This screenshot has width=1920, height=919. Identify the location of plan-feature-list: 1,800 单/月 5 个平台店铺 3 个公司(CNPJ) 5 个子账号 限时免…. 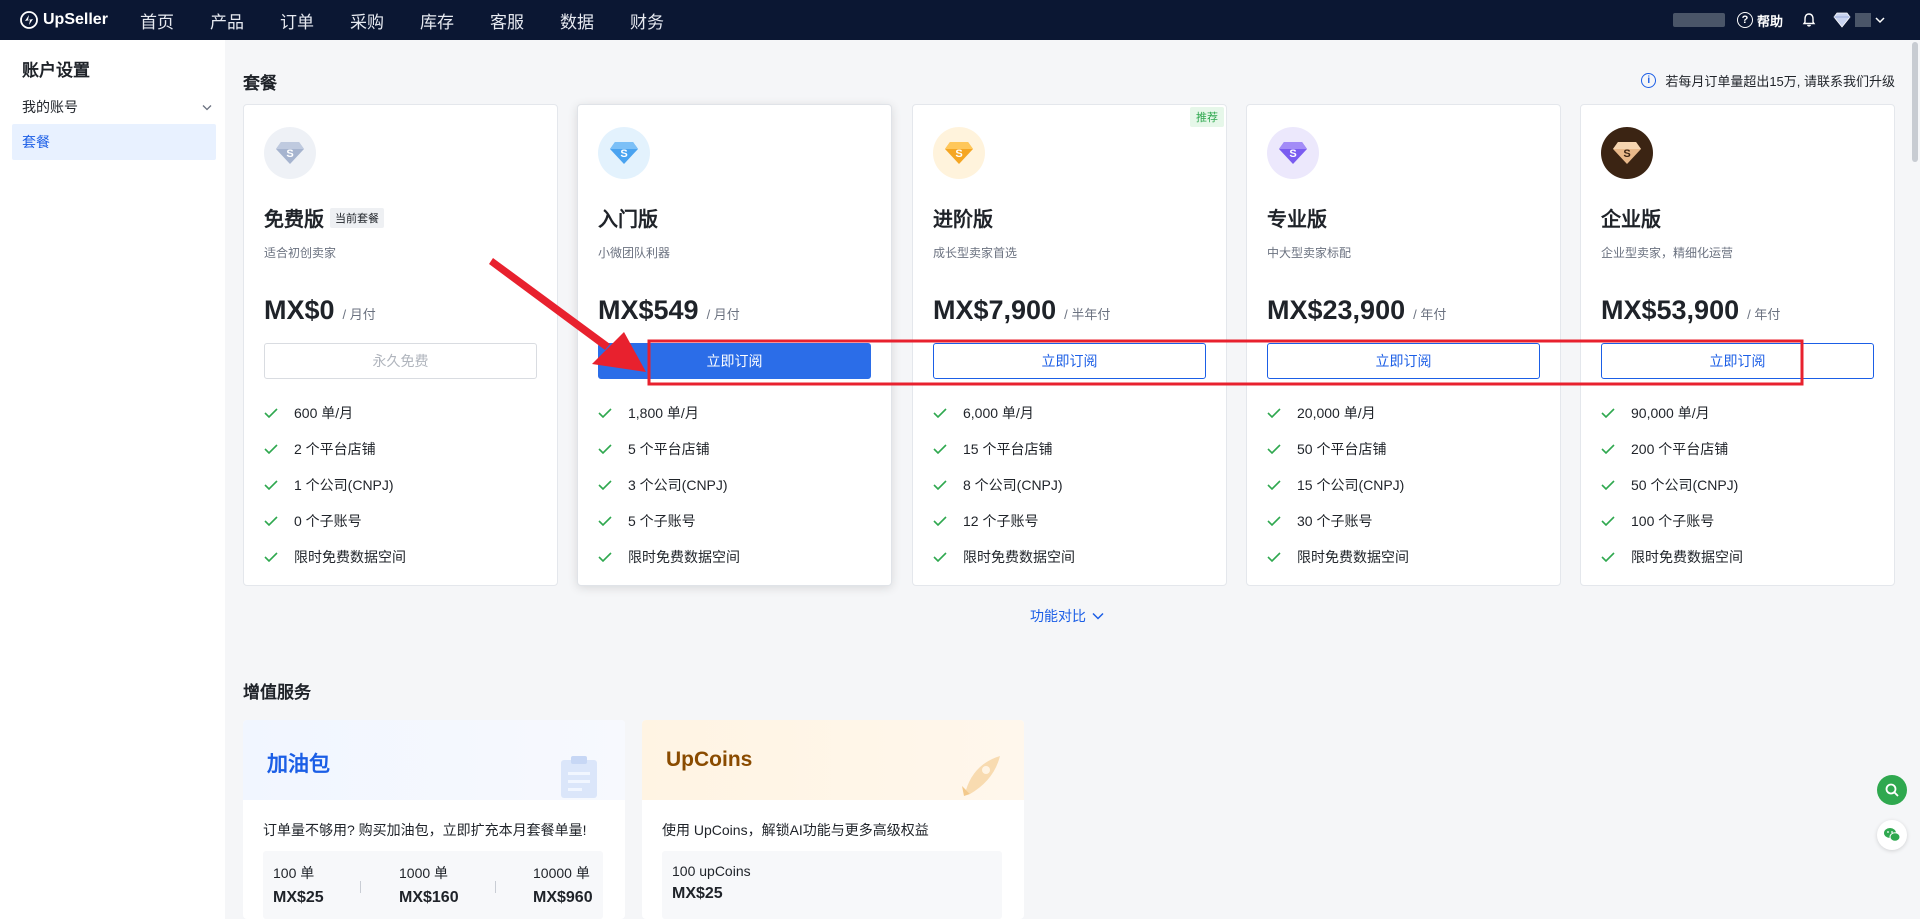
(669, 485).